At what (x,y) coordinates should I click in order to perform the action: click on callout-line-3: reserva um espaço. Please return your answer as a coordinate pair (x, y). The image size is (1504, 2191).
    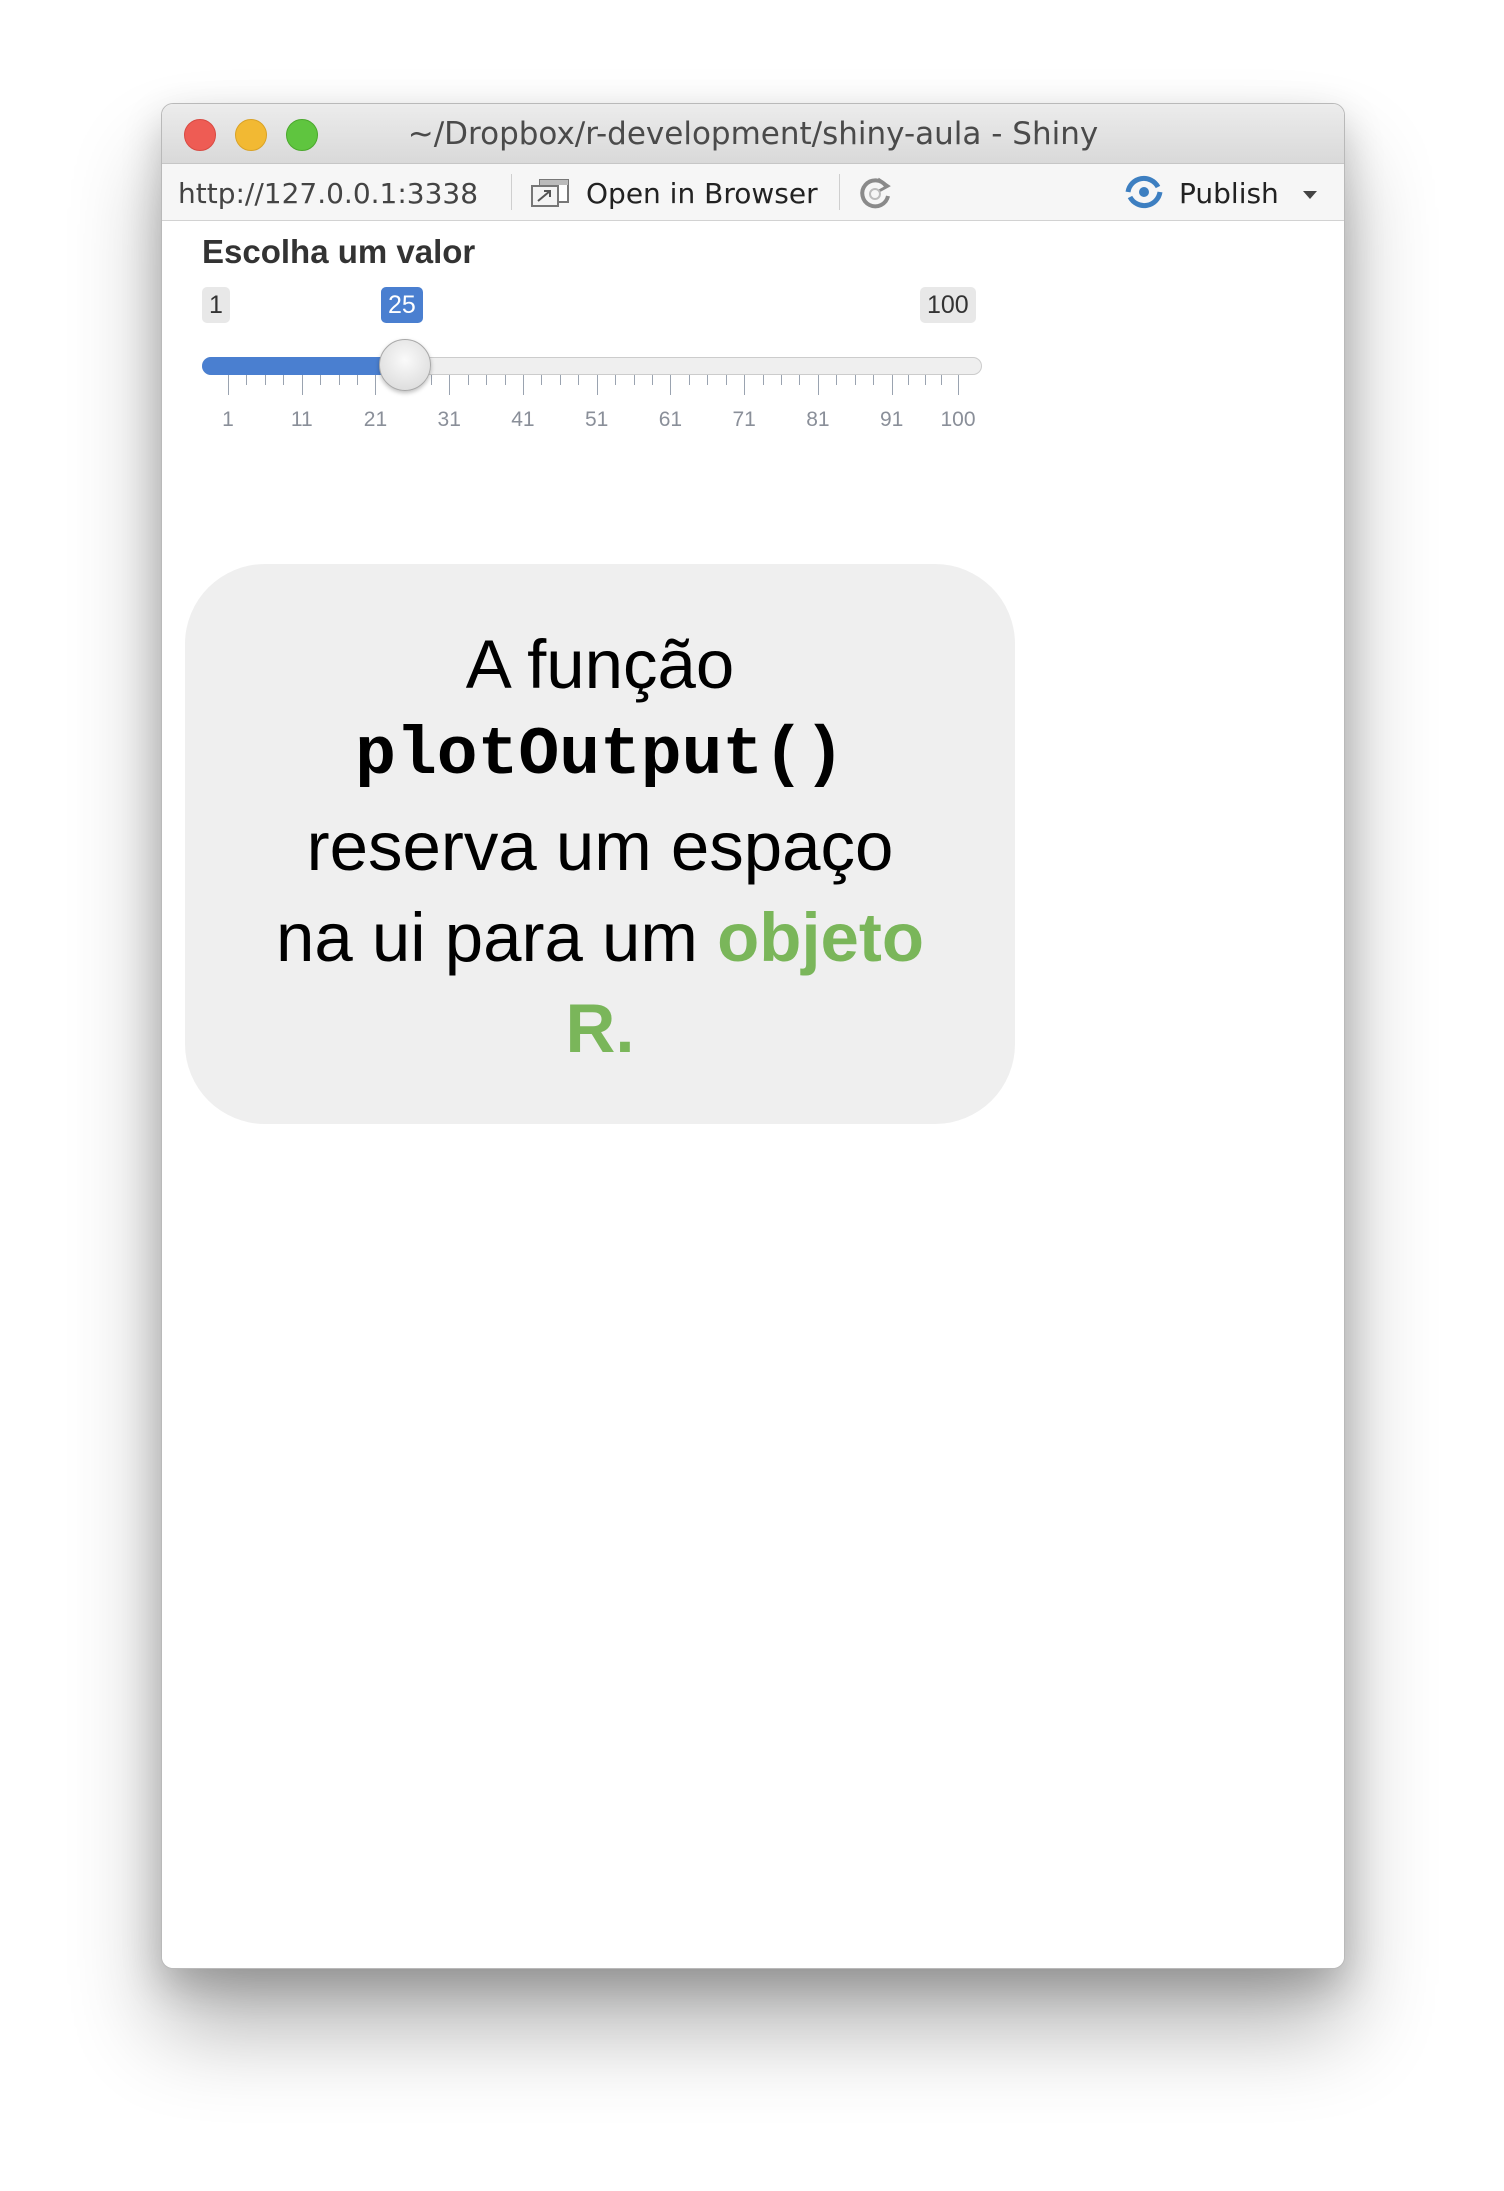
    Looking at the image, I should click on (600, 846).